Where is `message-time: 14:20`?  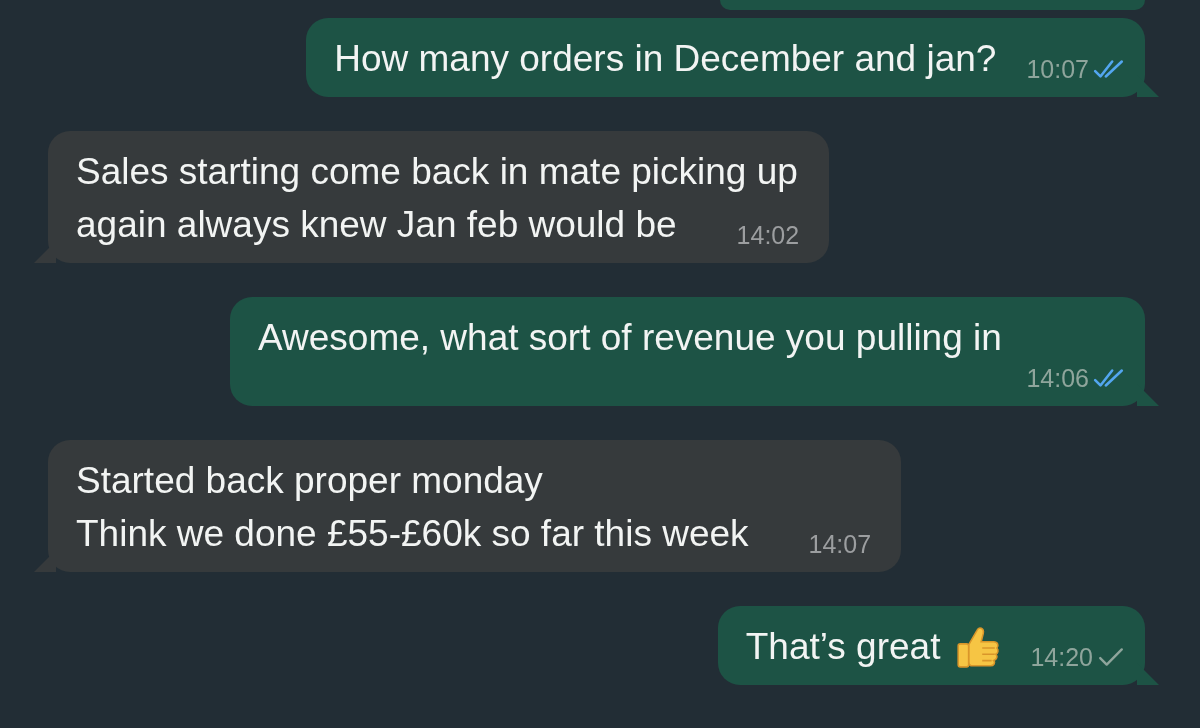 message-time: 14:20 is located at coordinates (1061, 657).